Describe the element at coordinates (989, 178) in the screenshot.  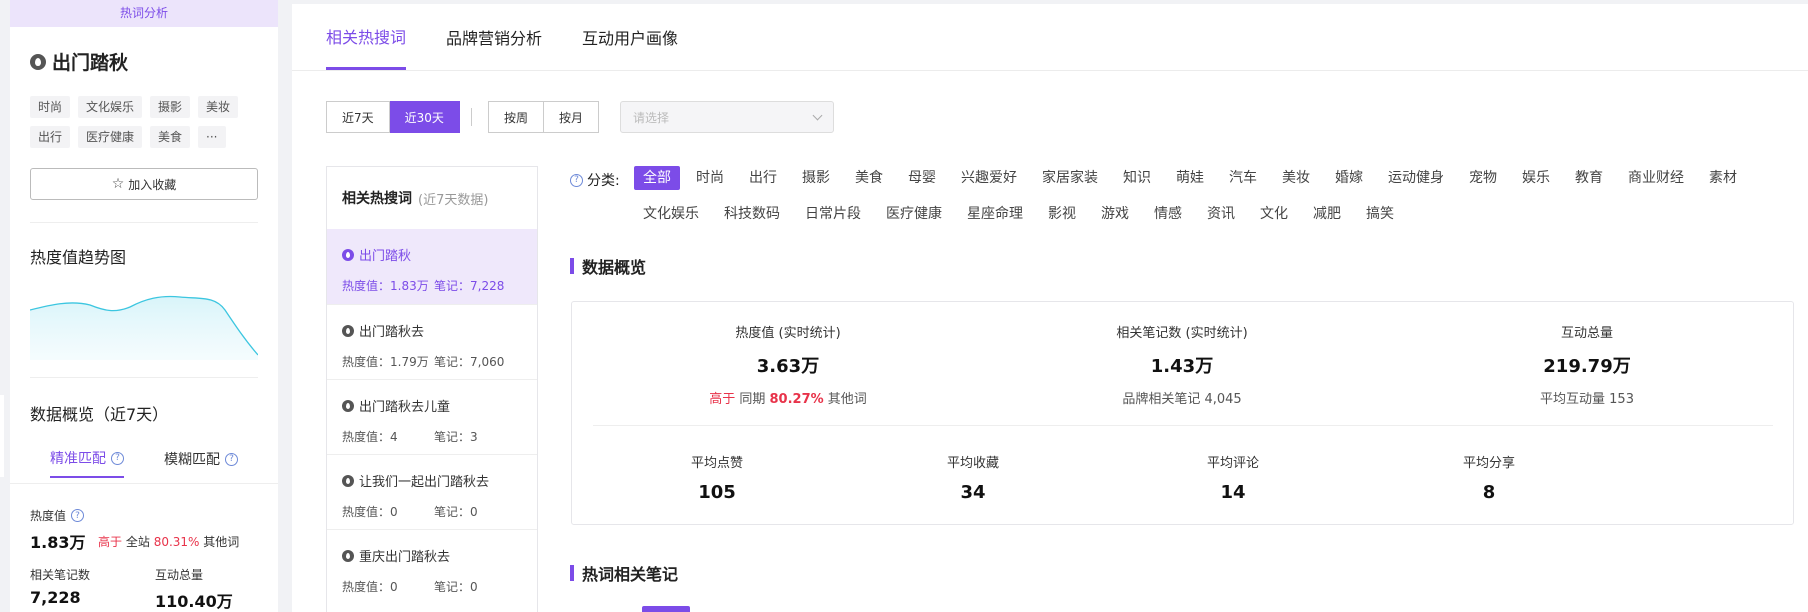
I see `category-item: 兴趣爱好` at that location.